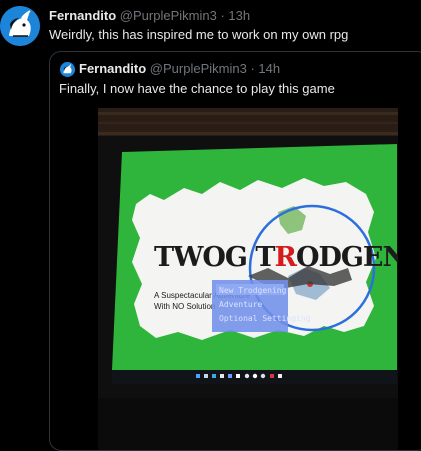  Describe the element at coordinates (198, 68) in the screenshot. I see `quoted-author-handle: @PurplePikmin3` at that location.